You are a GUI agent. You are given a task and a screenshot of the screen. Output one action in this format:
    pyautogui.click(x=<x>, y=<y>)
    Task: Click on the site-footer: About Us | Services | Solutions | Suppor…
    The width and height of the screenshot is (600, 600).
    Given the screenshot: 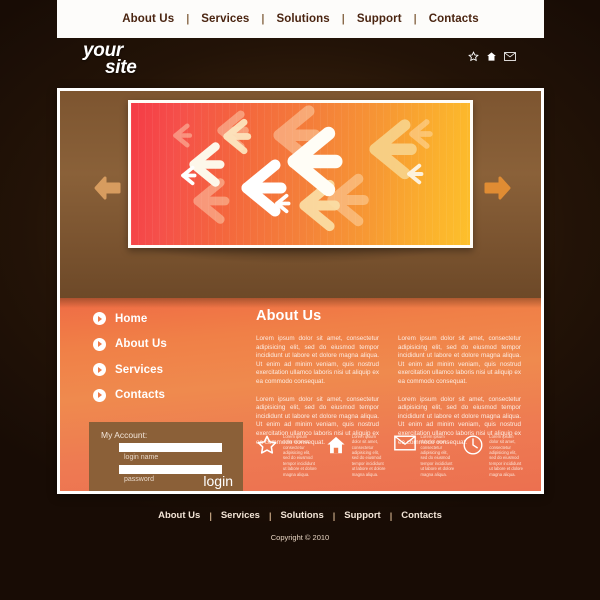 What is the action you would take?
    pyautogui.click(x=300, y=526)
    